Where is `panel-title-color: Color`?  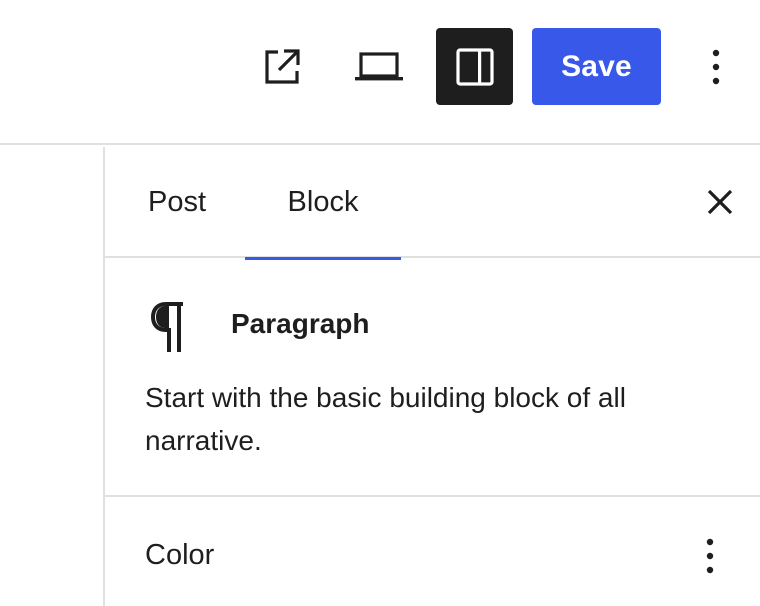 panel-title-color: Color is located at coordinates (179, 555).